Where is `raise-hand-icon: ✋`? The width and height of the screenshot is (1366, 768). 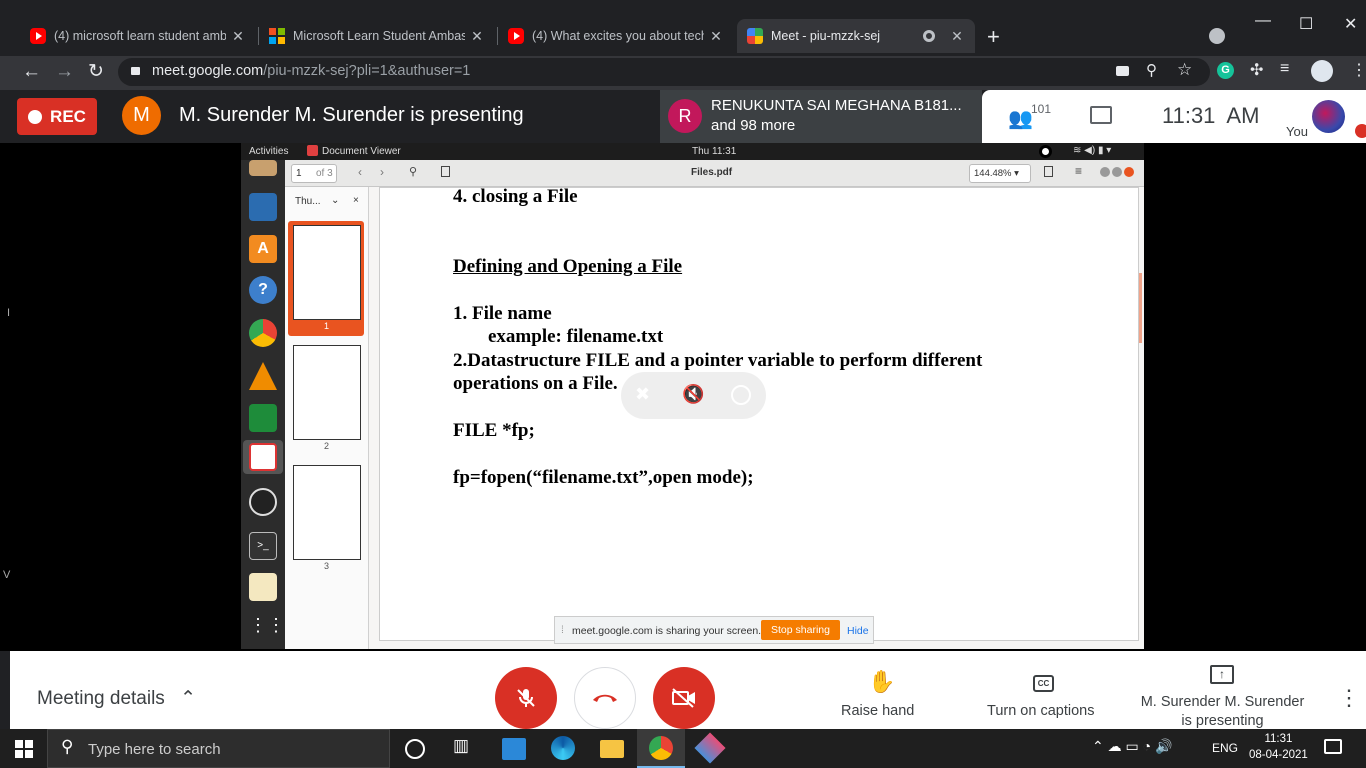
raise-hand-icon: ✋ is located at coordinates (881, 682).